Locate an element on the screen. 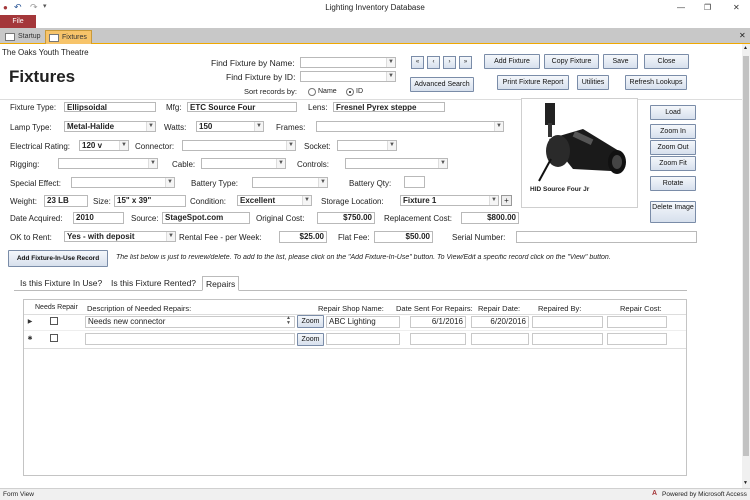 This screenshot has height=500, width=750. date-sent-cell: 6/1/2016 is located at coordinates (438, 322).